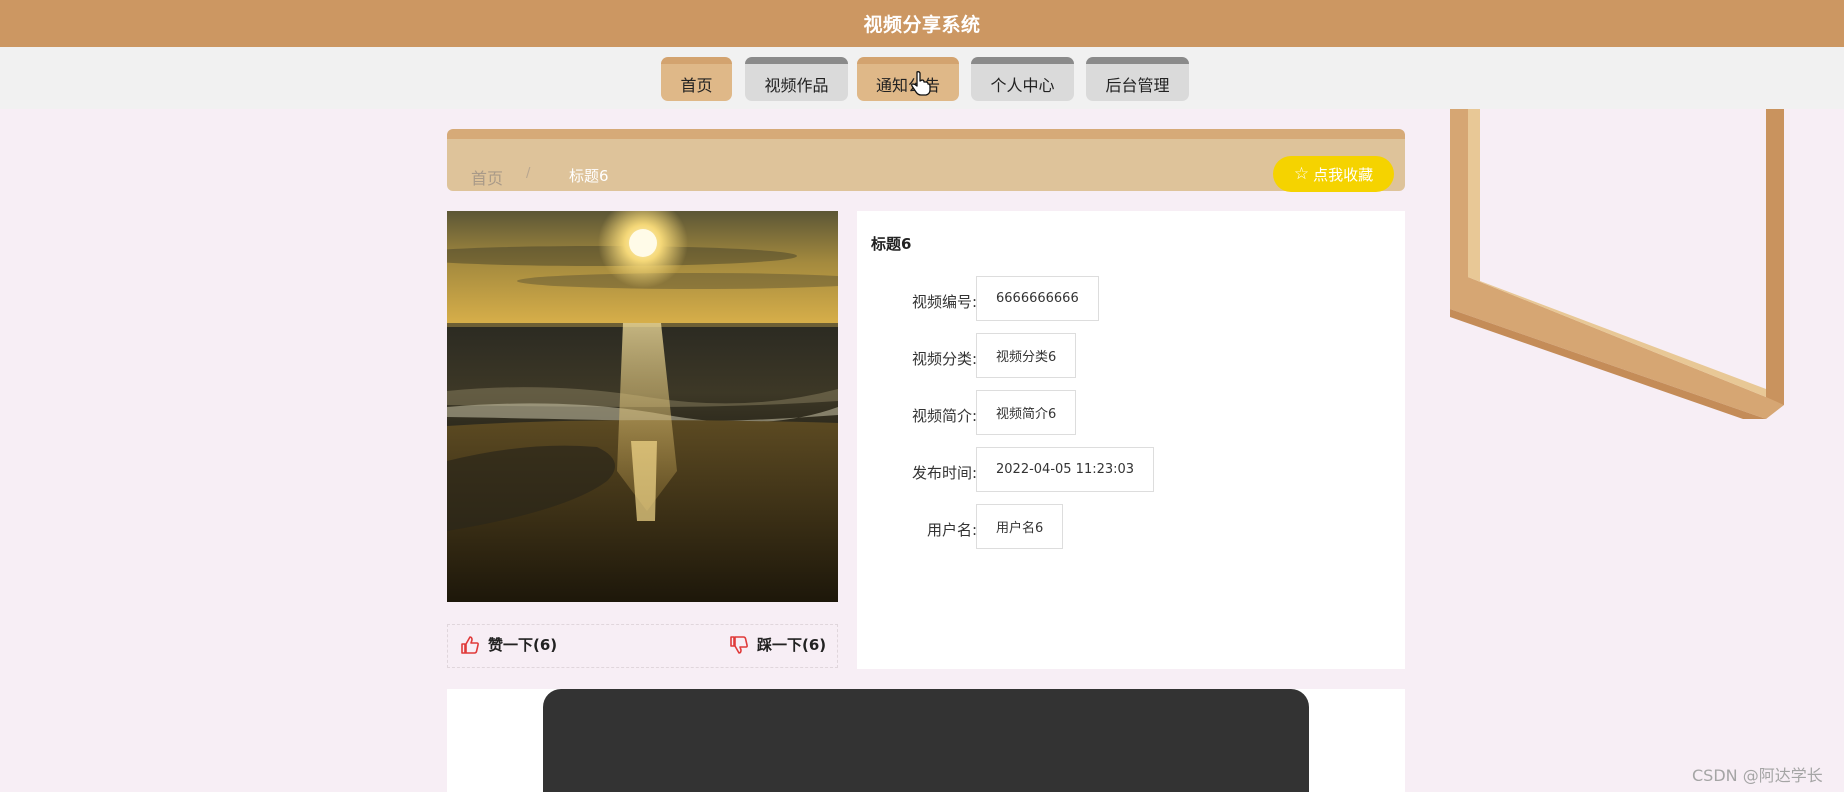  I want to click on video-player, so click(926, 740).